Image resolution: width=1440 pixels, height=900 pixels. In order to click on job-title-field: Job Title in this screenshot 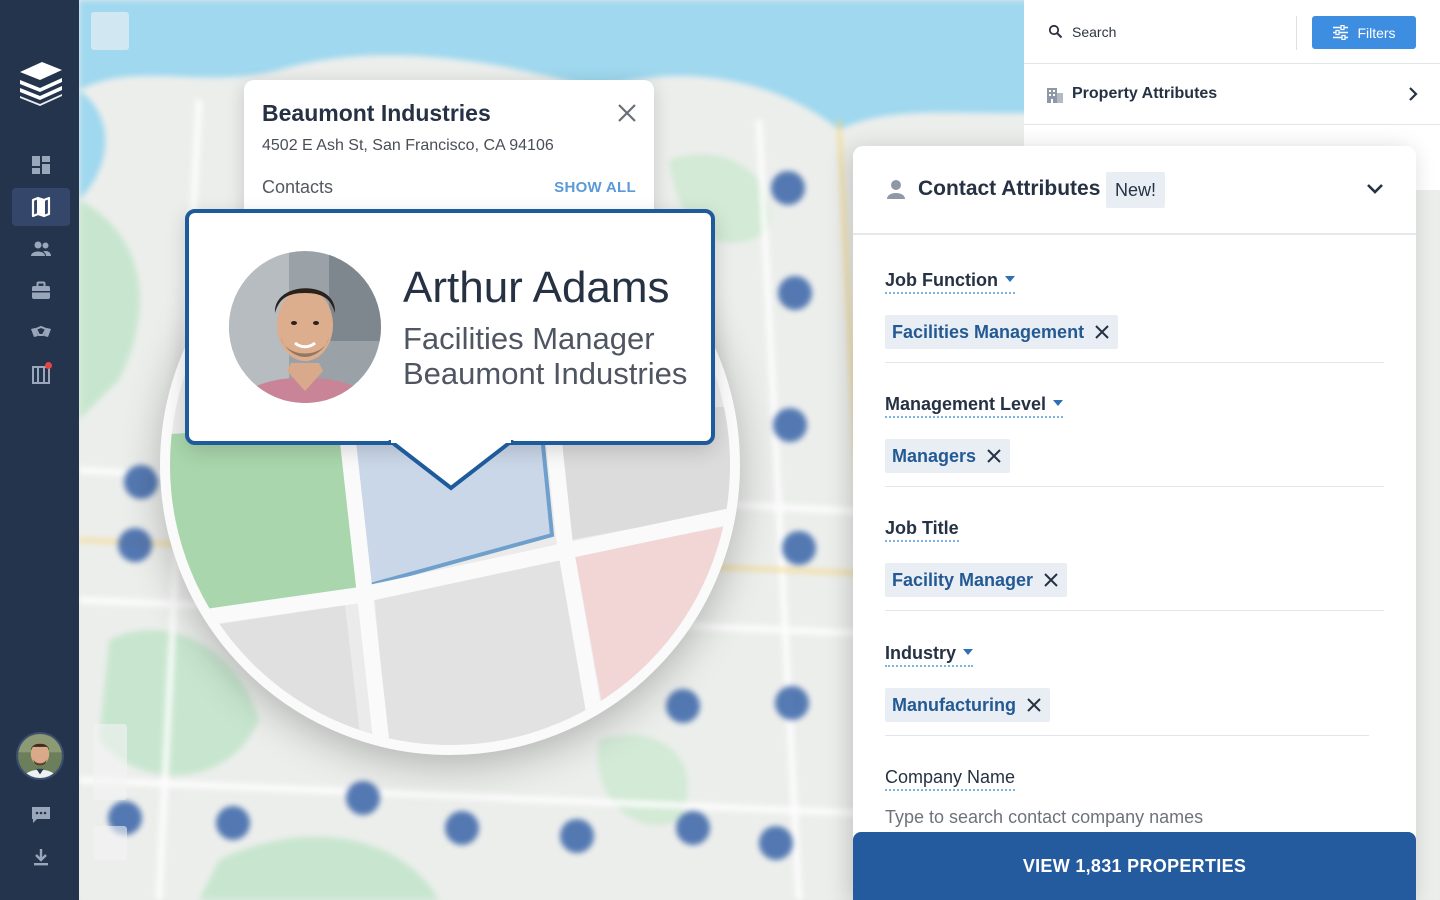, I will do `click(922, 530)`.